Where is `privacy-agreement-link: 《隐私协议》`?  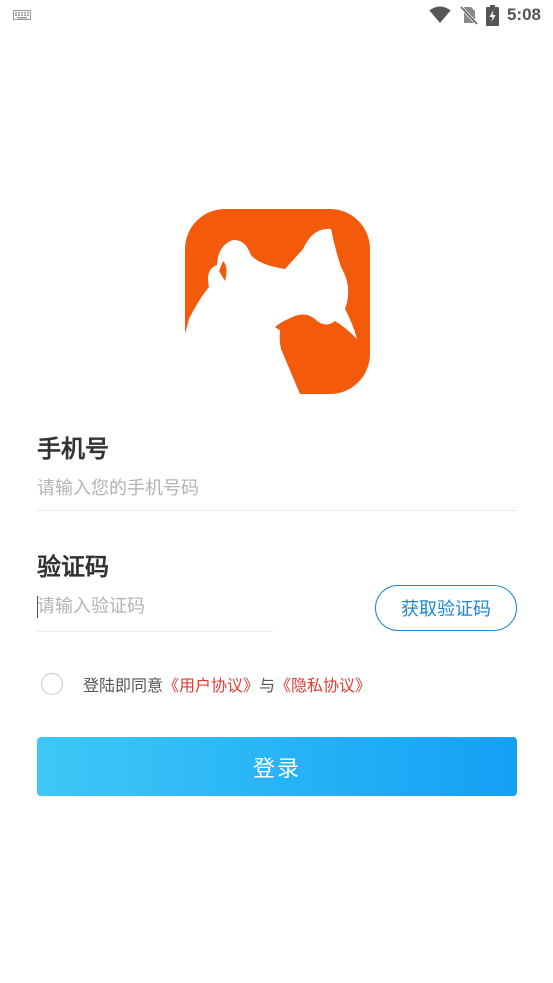 privacy-agreement-link: 《隐私协议》 is located at coordinates (323, 684).